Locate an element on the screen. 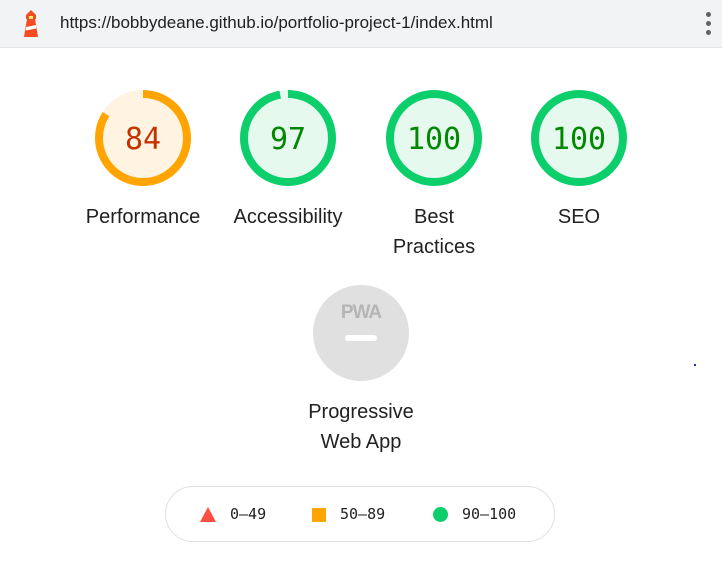 This screenshot has height=579, width=722. legend-pass: 90–100 is located at coordinates (474, 514).